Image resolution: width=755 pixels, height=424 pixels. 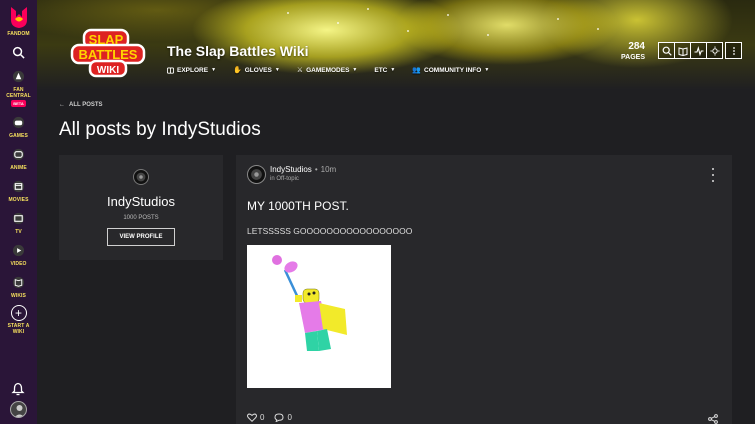 What do you see at coordinates (18, 136) in the screenshot?
I see `games-label: GAMES` at bounding box center [18, 136].